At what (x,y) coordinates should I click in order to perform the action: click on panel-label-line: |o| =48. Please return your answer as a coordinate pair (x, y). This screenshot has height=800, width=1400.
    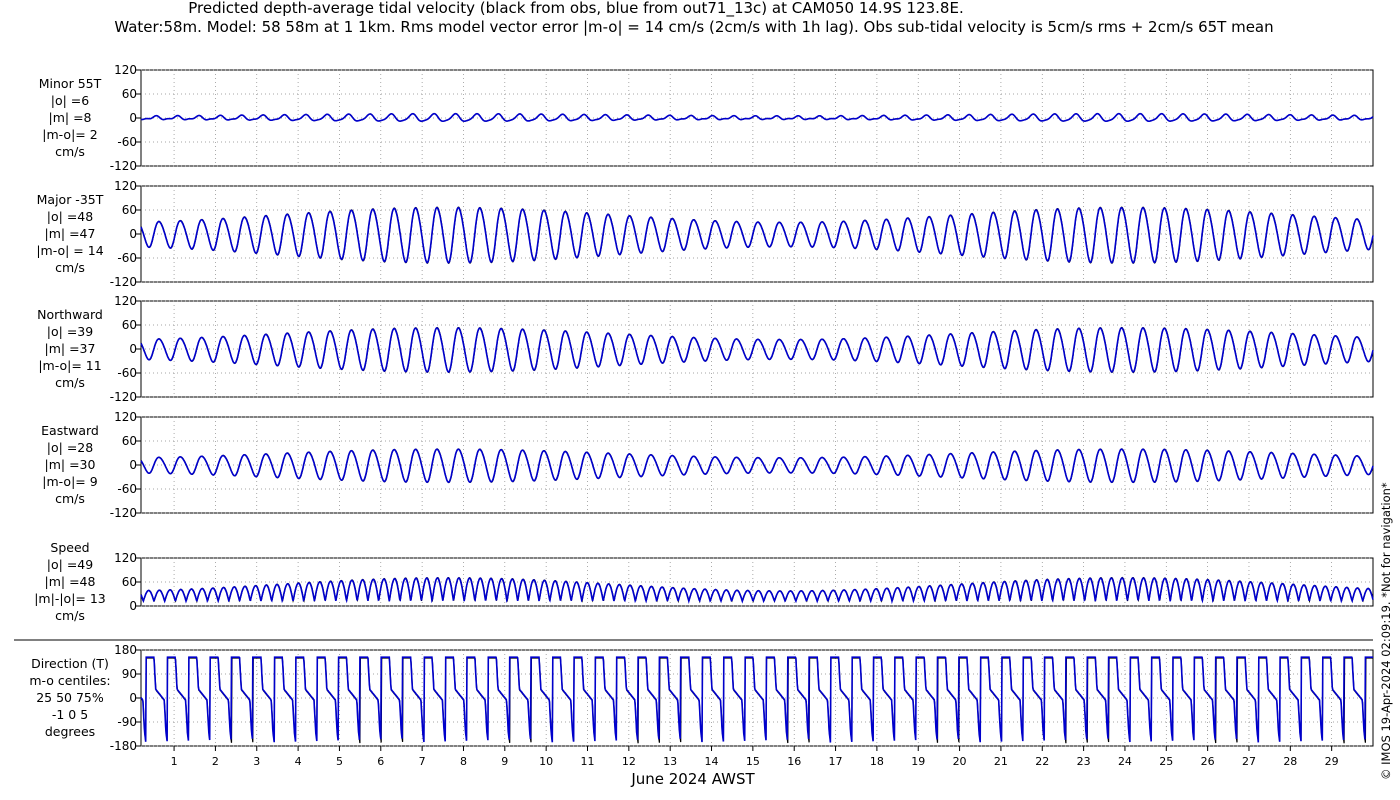
    Looking at the image, I should click on (70, 216).